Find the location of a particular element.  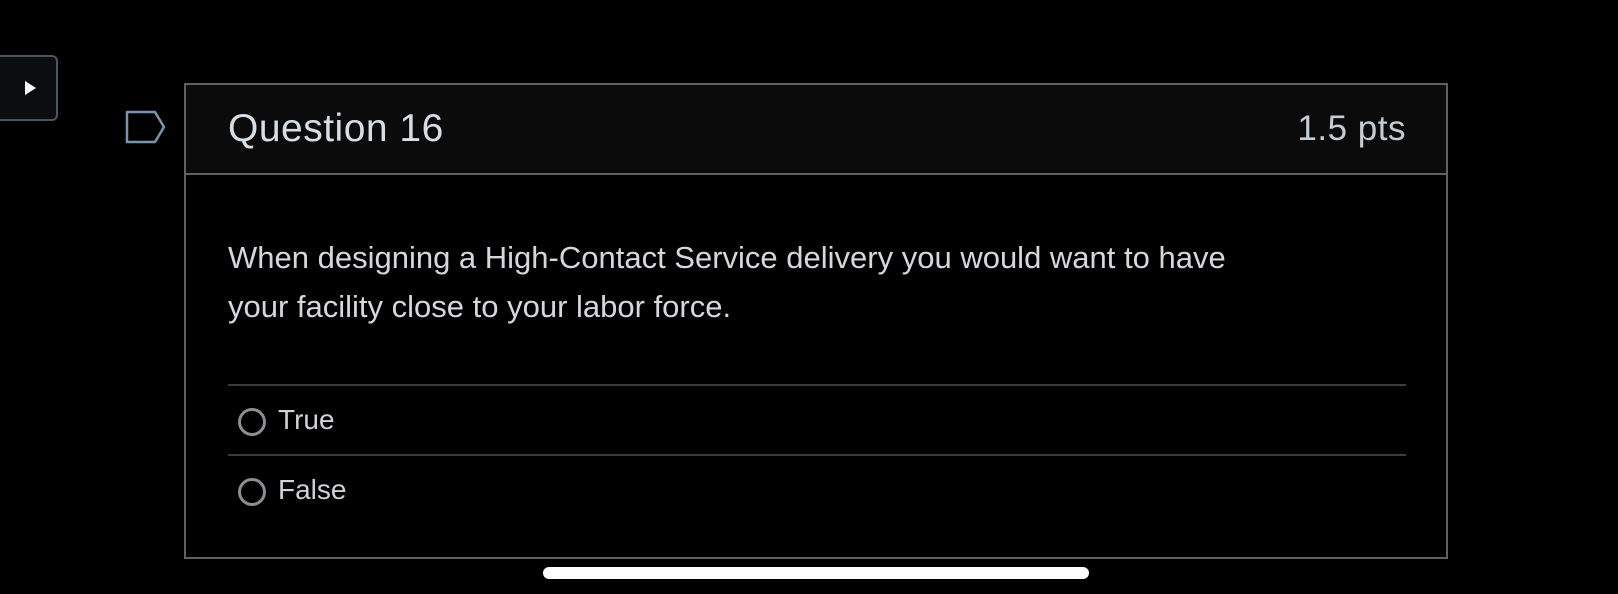

question-header: Question 16 1.5 pts is located at coordinates (816, 130).